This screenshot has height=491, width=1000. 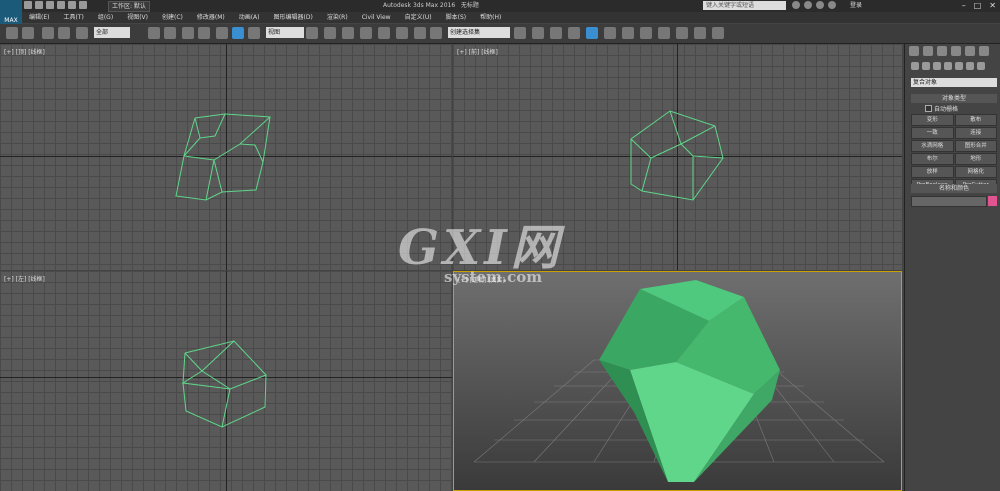 What do you see at coordinates (964, 5) in the screenshot?
I see `minimize-icon: –` at bounding box center [964, 5].